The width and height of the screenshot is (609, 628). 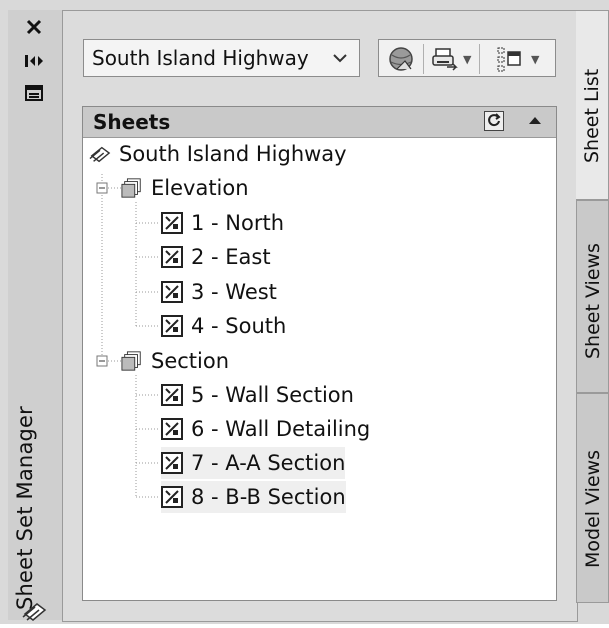 I want to click on toolbar-button-group: ▼ ▼, so click(x=467, y=58).